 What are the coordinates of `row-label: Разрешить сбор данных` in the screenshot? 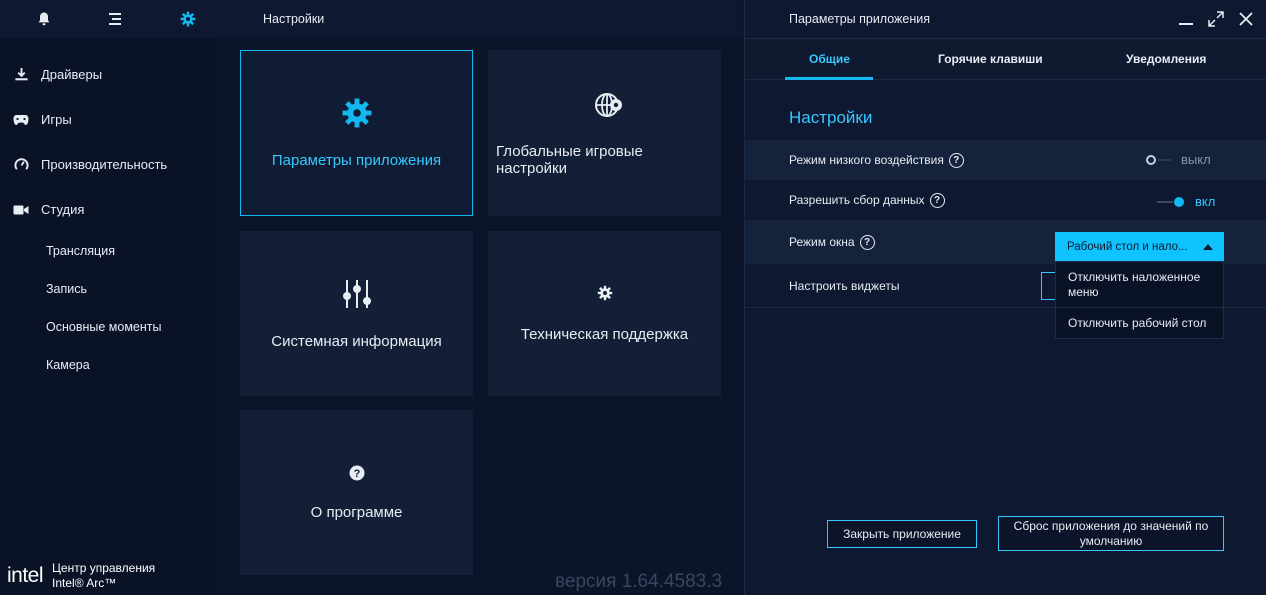 It's located at (857, 200).